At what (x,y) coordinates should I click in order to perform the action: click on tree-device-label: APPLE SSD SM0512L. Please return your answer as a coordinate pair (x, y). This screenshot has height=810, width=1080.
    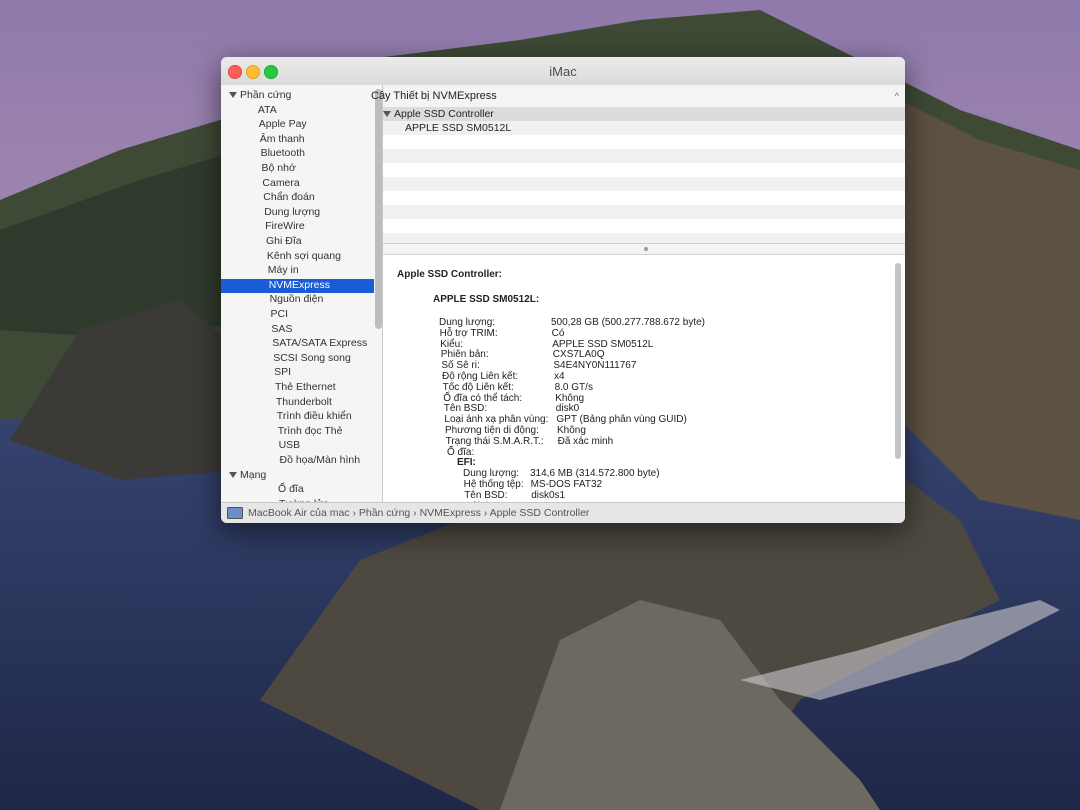
    Looking at the image, I should click on (458, 128).